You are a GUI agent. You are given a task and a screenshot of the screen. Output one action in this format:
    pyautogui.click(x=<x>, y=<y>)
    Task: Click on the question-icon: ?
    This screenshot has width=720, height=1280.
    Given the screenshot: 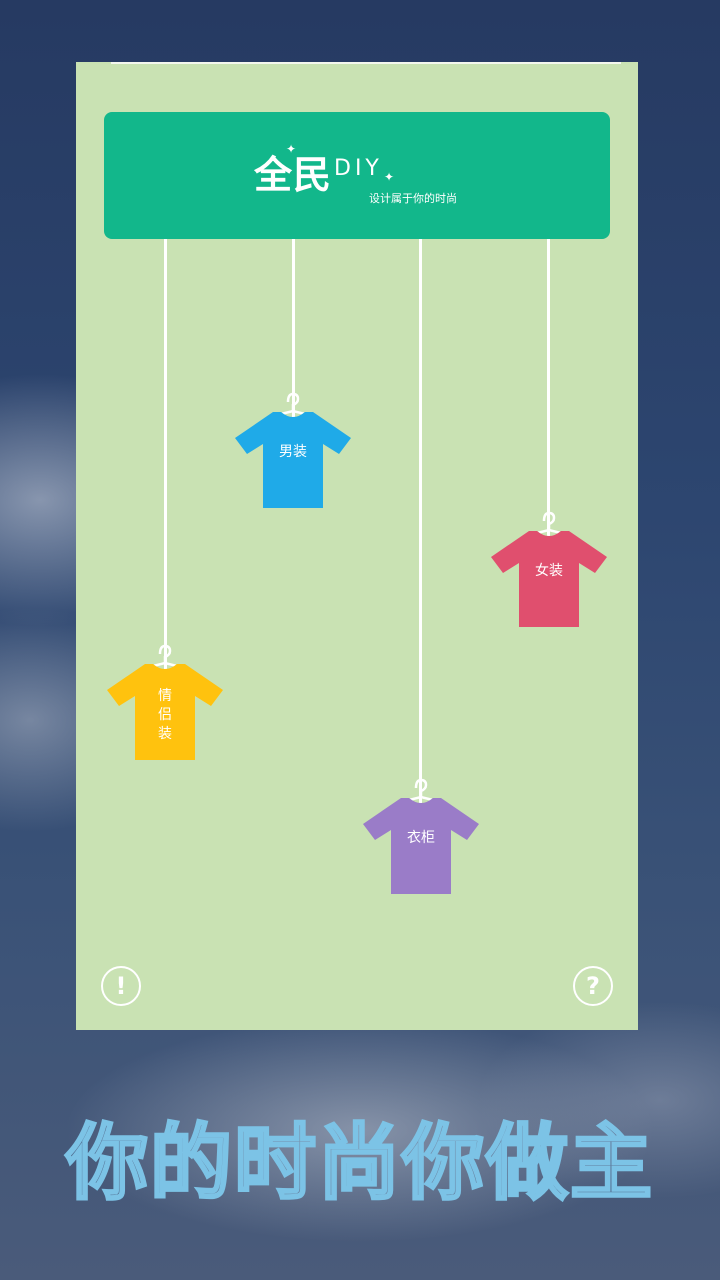 What is the action you would take?
    pyautogui.click(x=593, y=986)
    